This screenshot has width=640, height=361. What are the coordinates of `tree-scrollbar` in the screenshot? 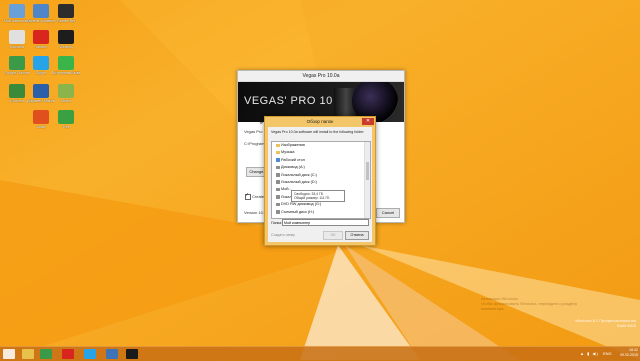 It's located at (367, 180).